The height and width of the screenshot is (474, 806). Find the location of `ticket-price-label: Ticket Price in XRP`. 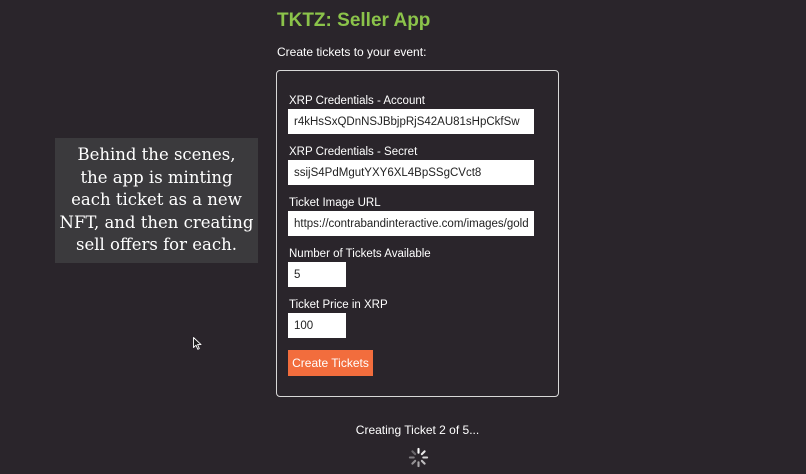

ticket-price-label: Ticket Price in XRP is located at coordinates (338, 305).